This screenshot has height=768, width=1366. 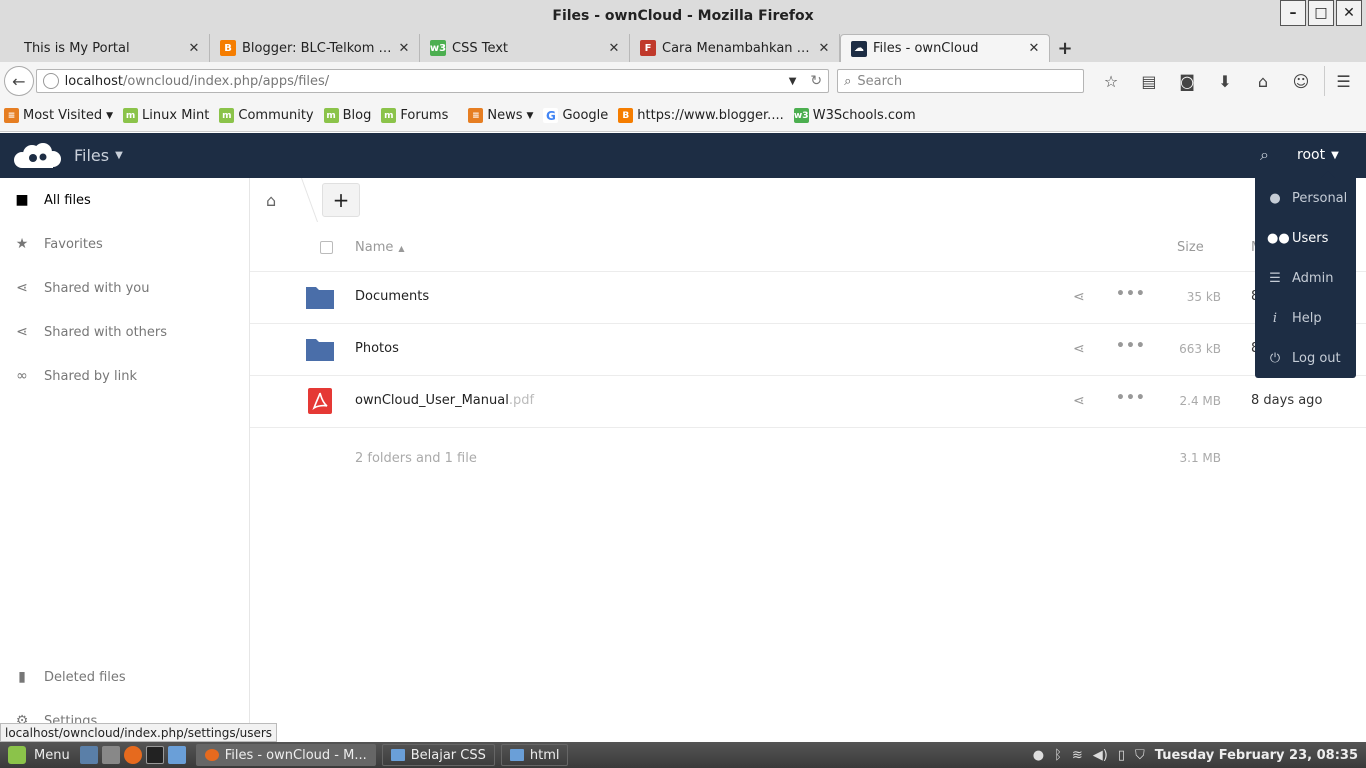 I want to click on bookmark-label: Google, so click(x=585, y=115).